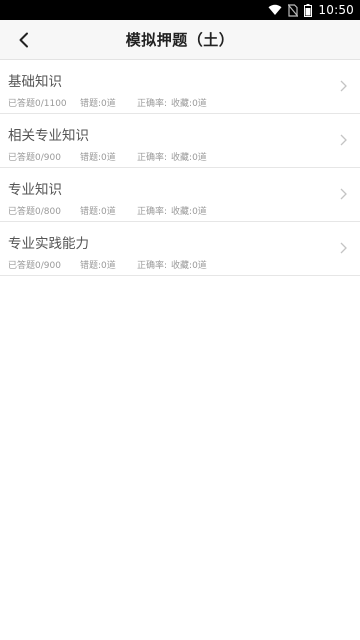  What do you see at coordinates (35, 190) in the screenshot?
I see `item-title: 专业知识` at bounding box center [35, 190].